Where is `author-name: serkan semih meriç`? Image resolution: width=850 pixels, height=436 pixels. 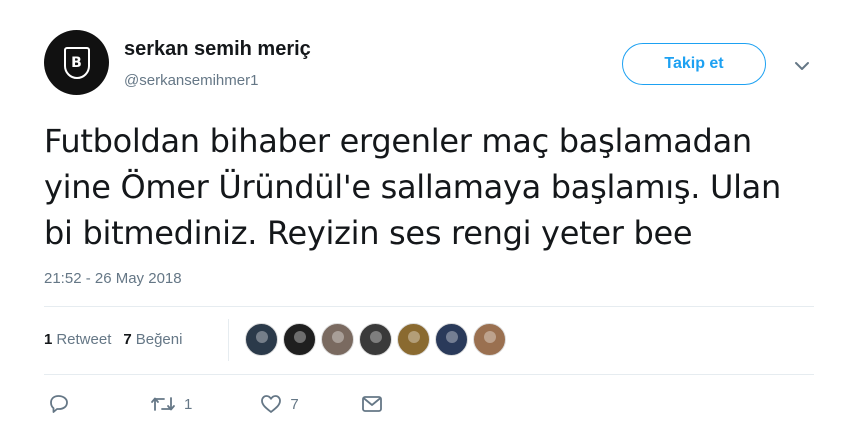 author-name: serkan semih meriç is located at coordinates (217, 49).